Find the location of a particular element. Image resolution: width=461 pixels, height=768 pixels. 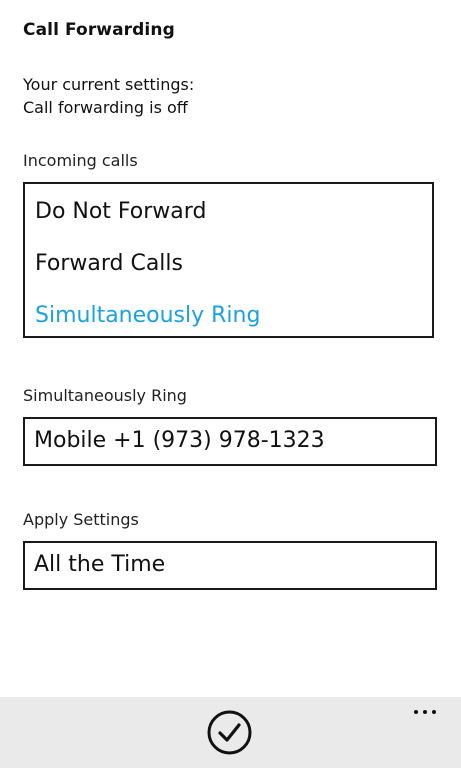

confirm-button is located at coordinates (229, 732).